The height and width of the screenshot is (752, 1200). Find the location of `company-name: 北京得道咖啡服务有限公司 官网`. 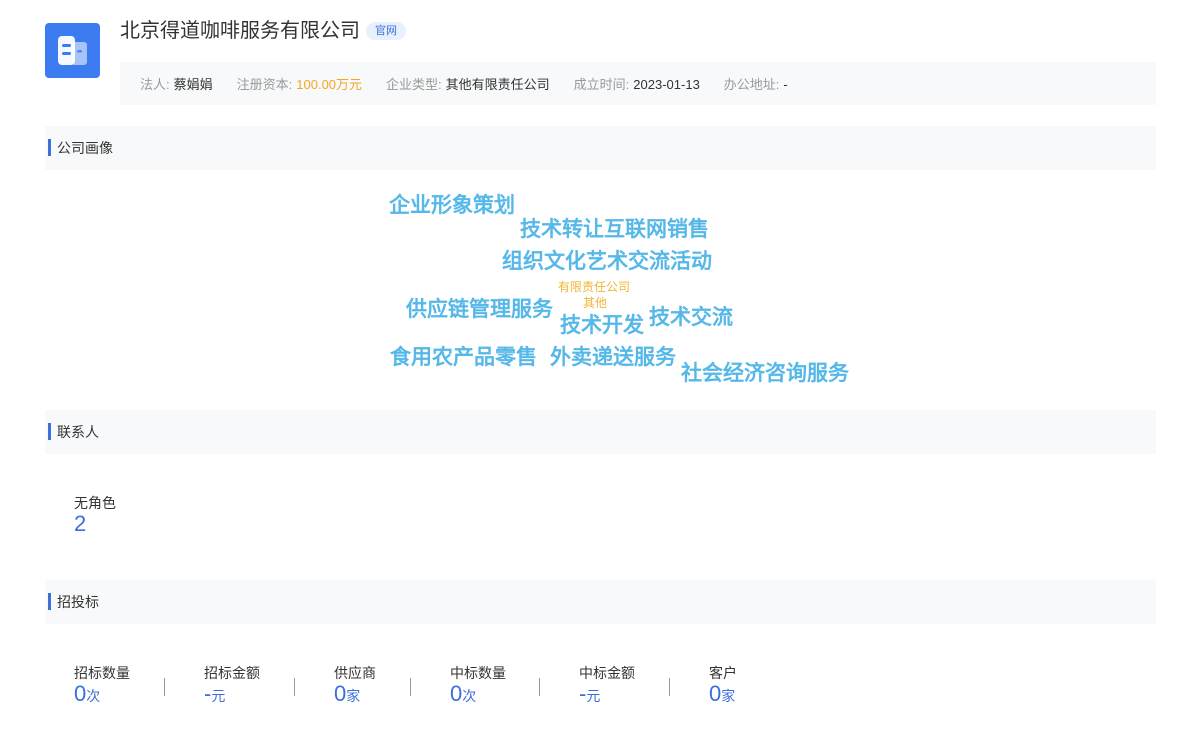

company-name: 北京得道咖啡服务有限公司 官网 is located at coordinates (263, 31).